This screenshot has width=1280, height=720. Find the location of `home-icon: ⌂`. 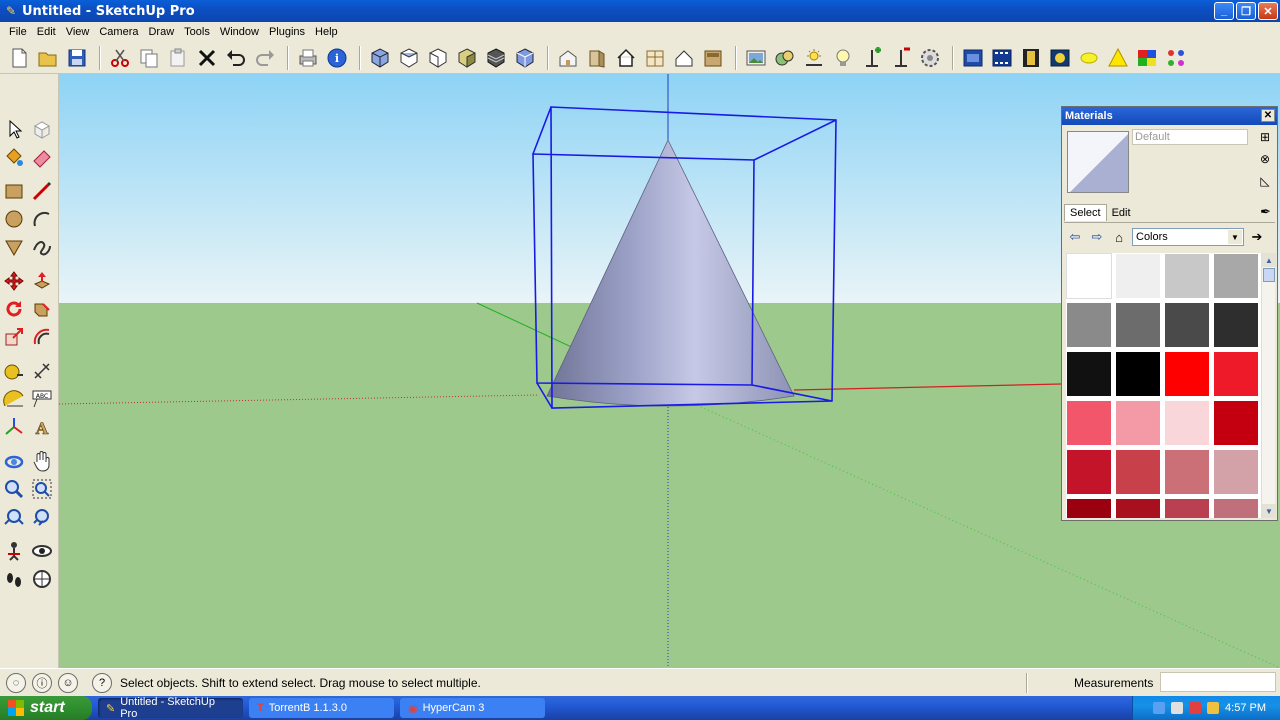

home-icon: ⌂ is located at coordinates (1119, 237).